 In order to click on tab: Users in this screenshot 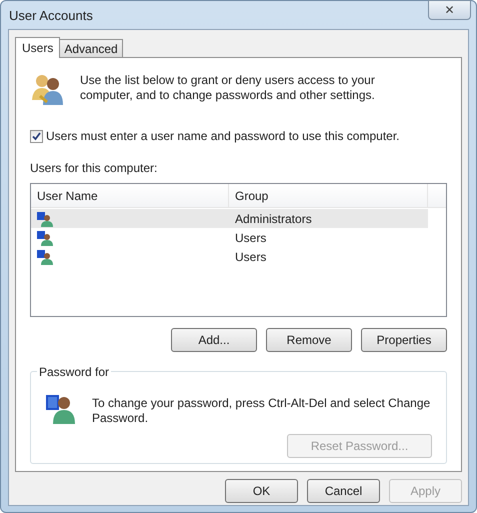, I will do `click(37, 47)`.